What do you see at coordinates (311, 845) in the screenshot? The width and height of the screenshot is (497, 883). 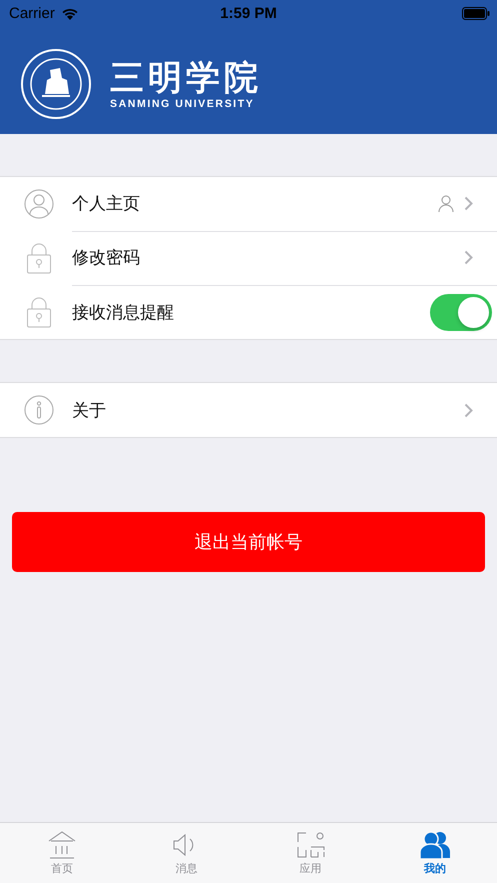 I see `apps-icon` at bounding box center [311, 845].